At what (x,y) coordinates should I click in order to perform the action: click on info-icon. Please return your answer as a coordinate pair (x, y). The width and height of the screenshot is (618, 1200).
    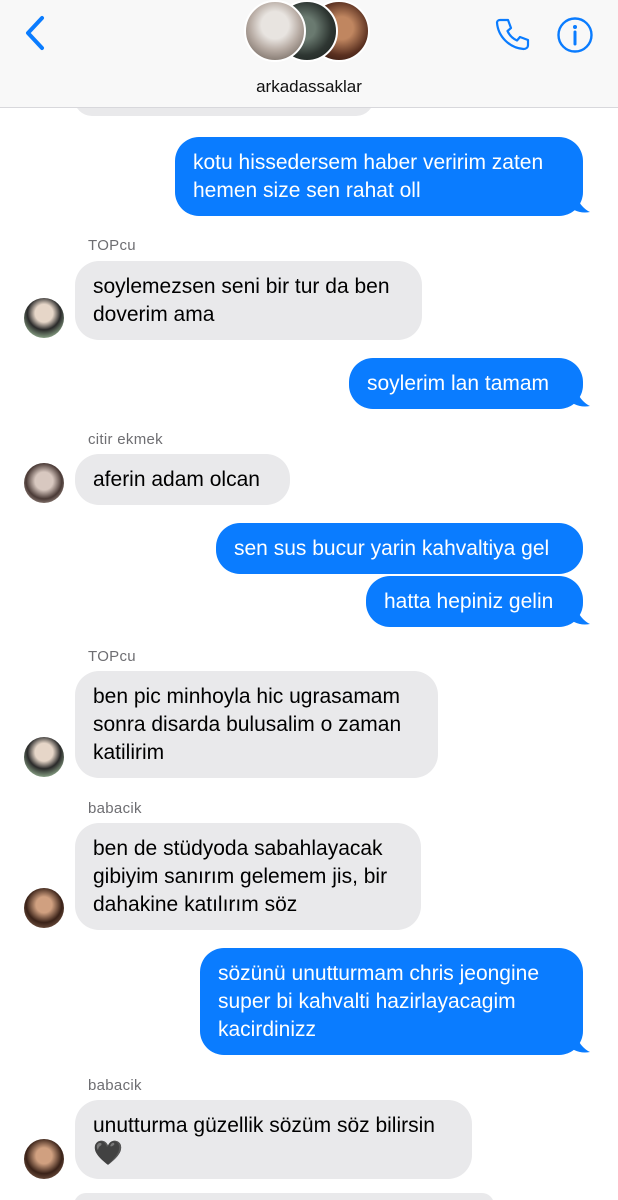
    Looking at the image, I should click on (575, 35).